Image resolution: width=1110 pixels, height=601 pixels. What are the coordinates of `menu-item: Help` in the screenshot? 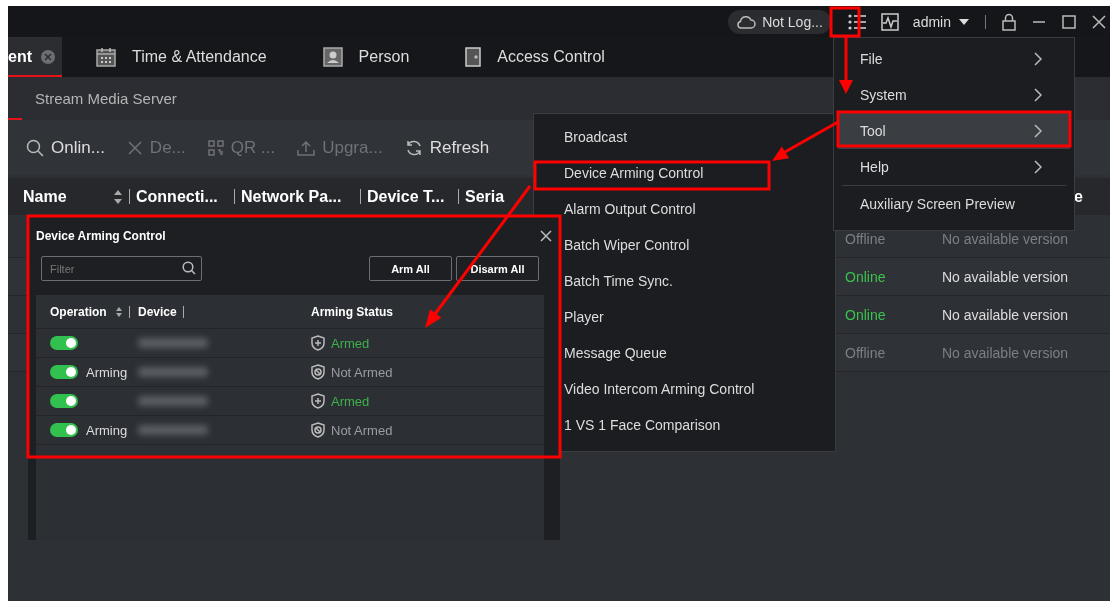 It's located at (954, 167).